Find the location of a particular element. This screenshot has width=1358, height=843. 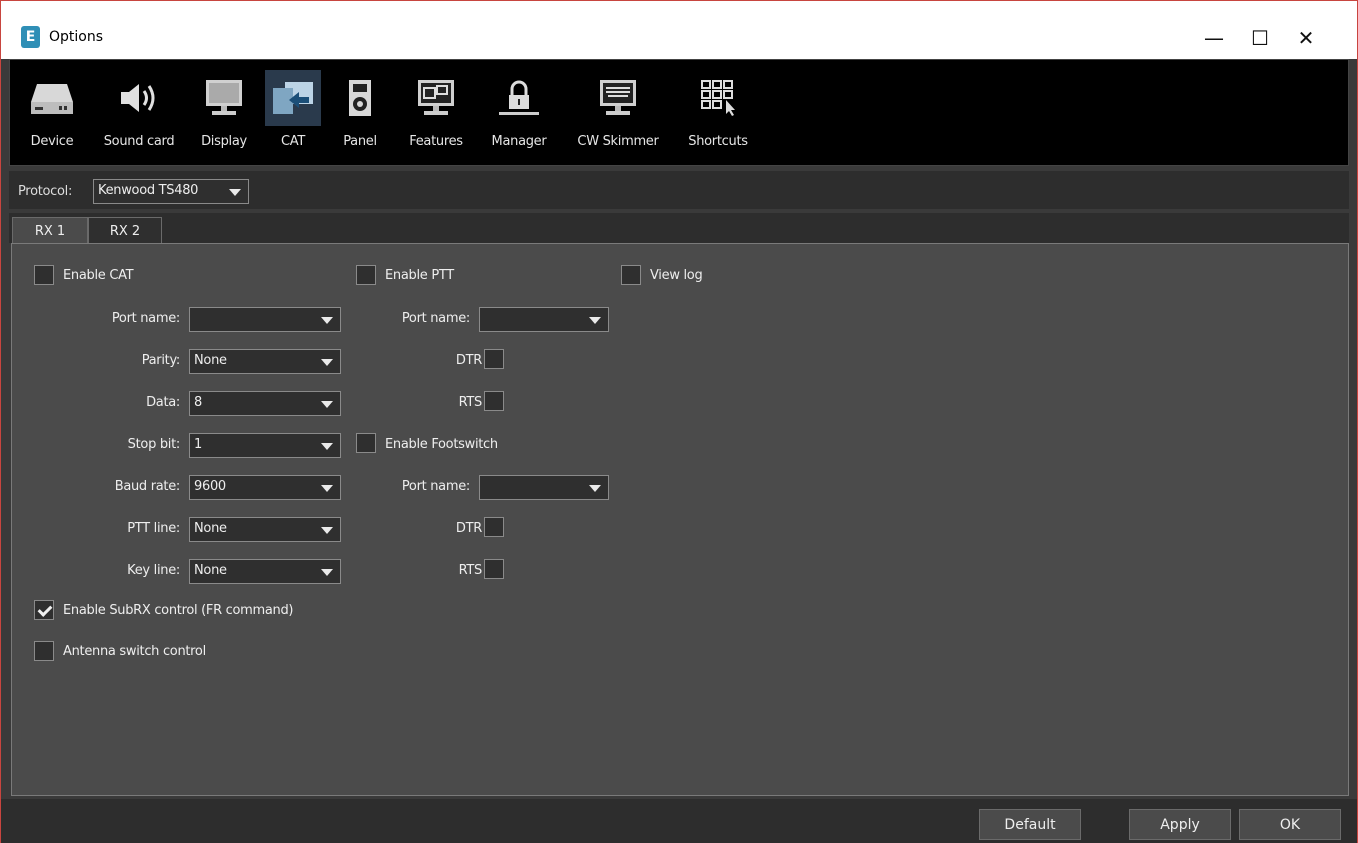

toolbar-item-manager: Manager is located at coordinates (519, 113).